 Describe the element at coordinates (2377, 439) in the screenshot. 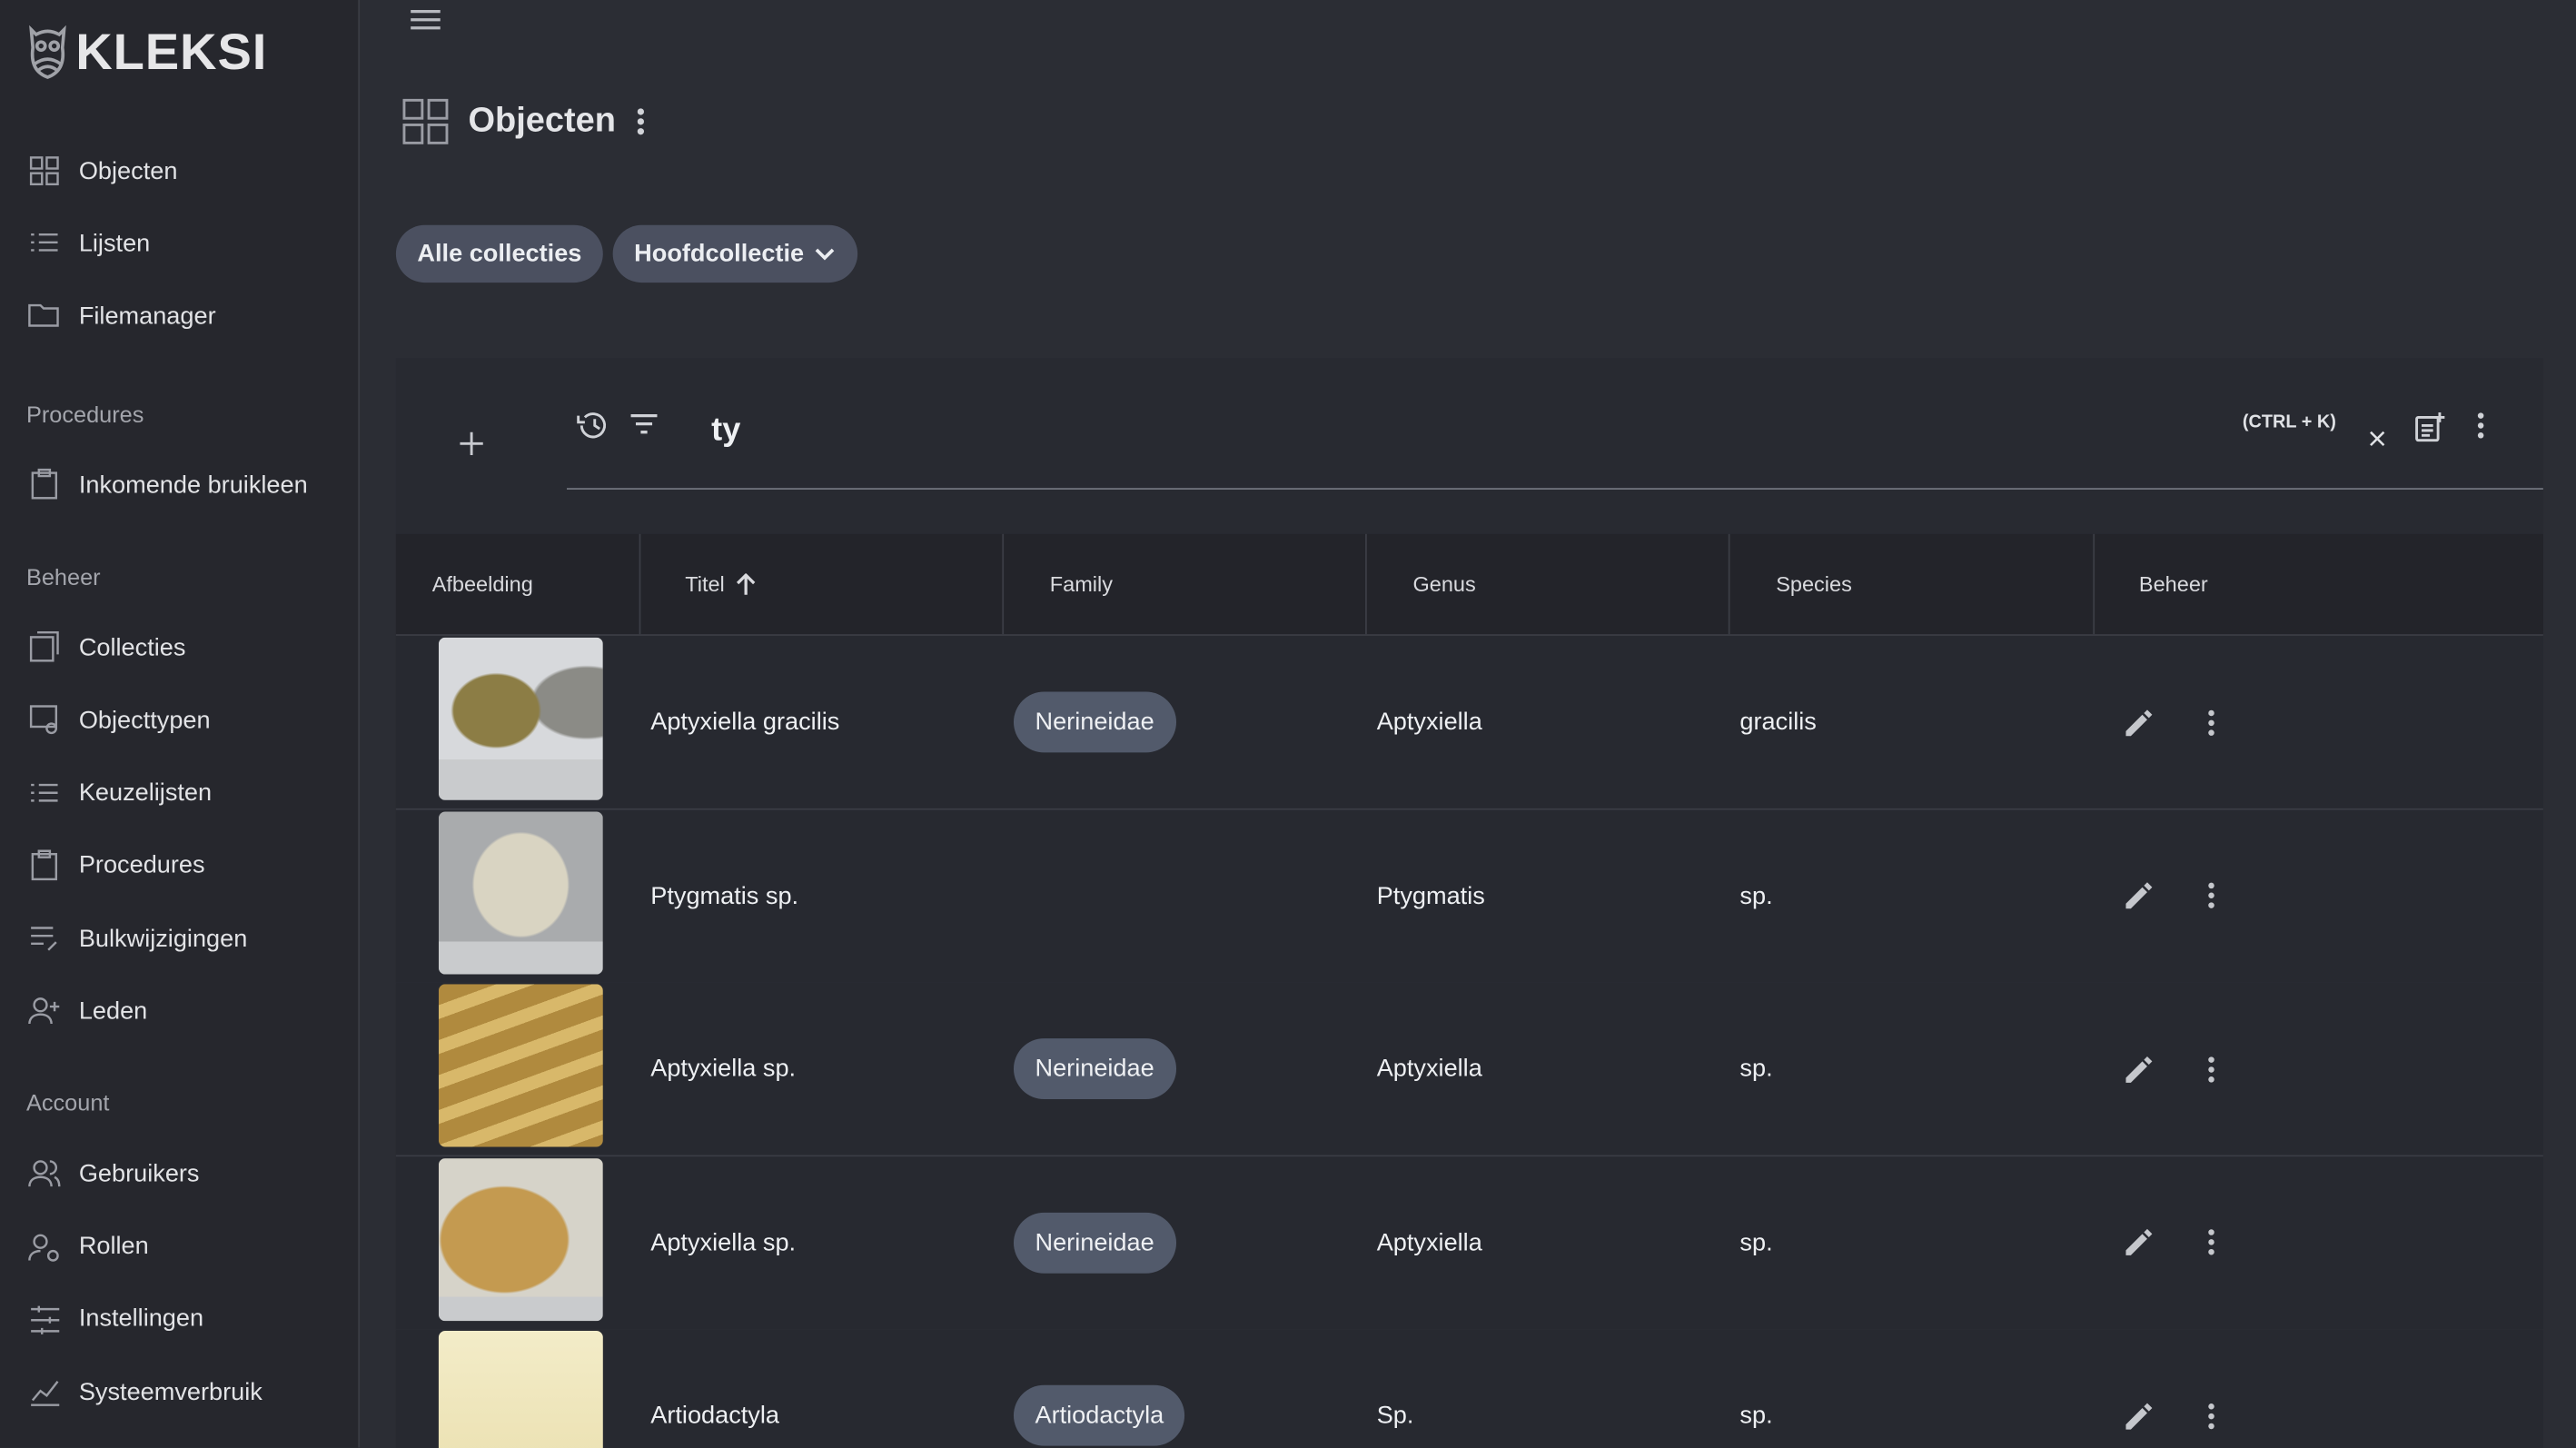

I see `clear-search-icon` at that location.